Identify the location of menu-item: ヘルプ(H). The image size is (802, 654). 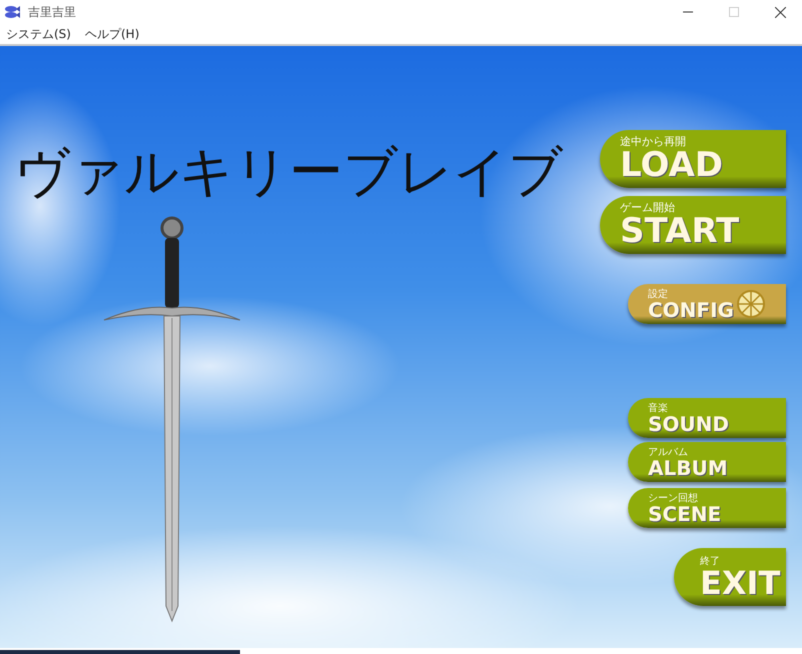
(112, 34).